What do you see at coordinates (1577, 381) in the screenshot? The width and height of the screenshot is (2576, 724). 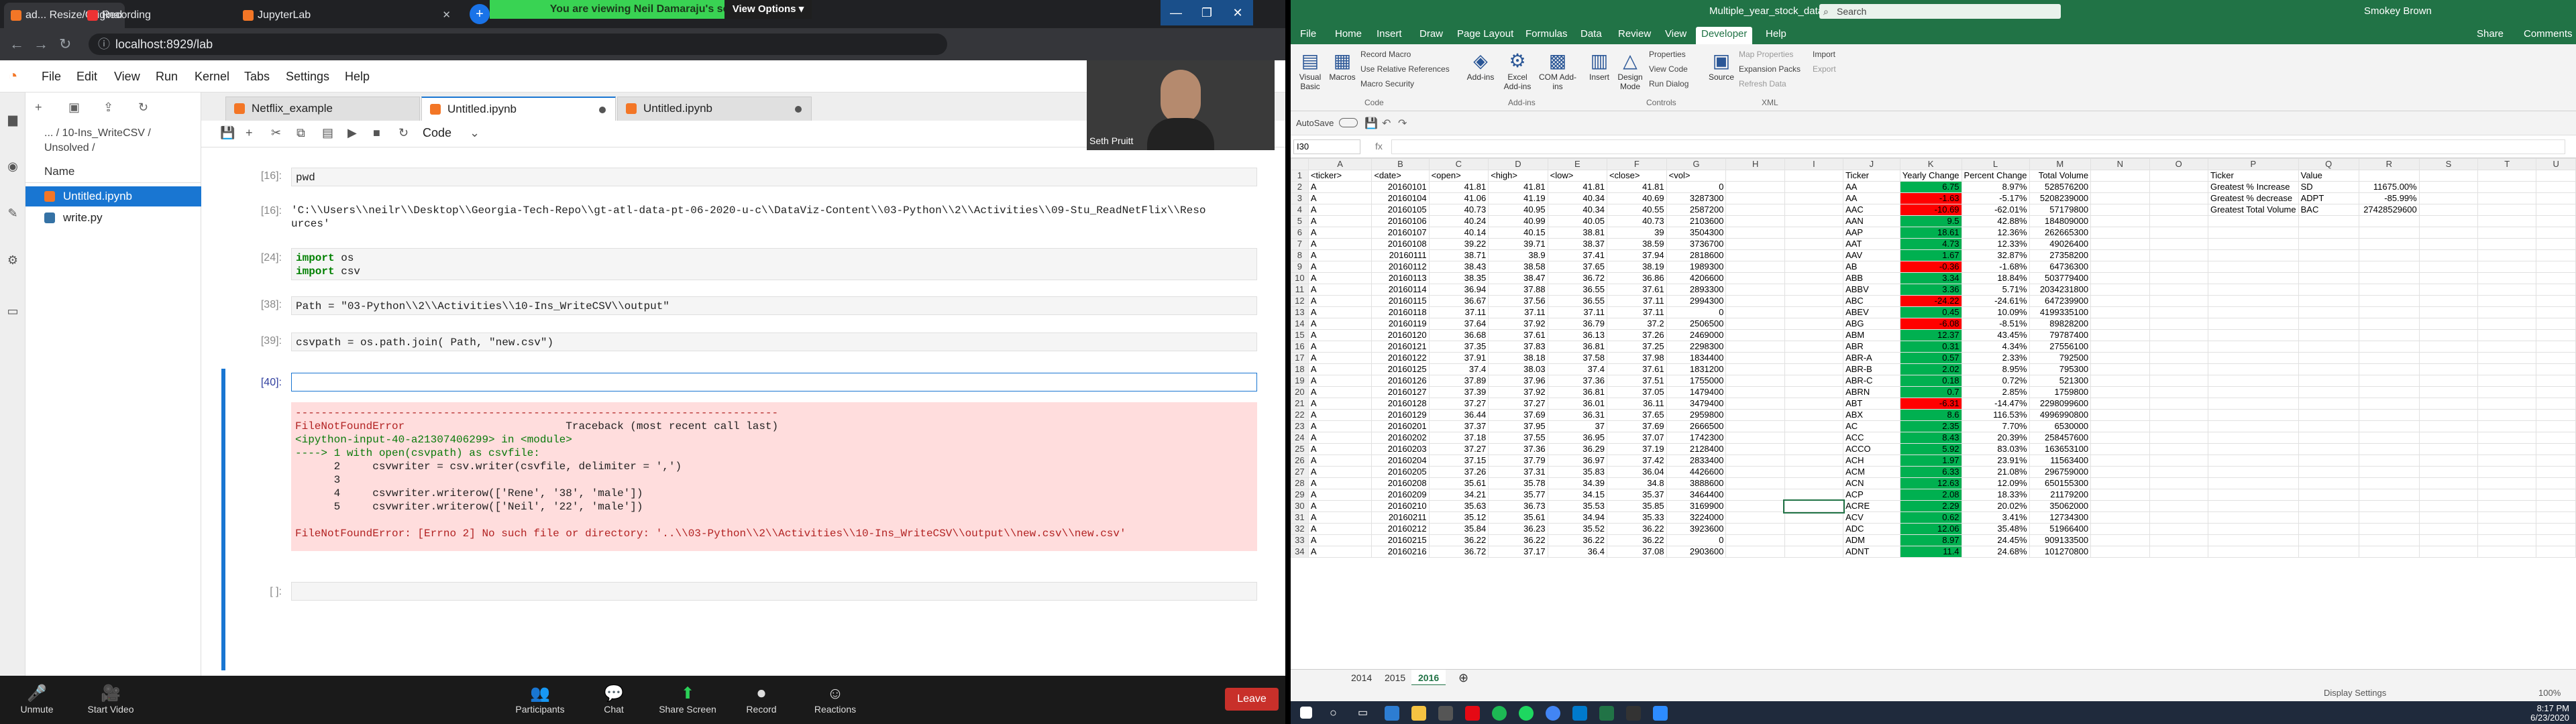 I see `cell: 37.36` at bounding box center [1577, 381].